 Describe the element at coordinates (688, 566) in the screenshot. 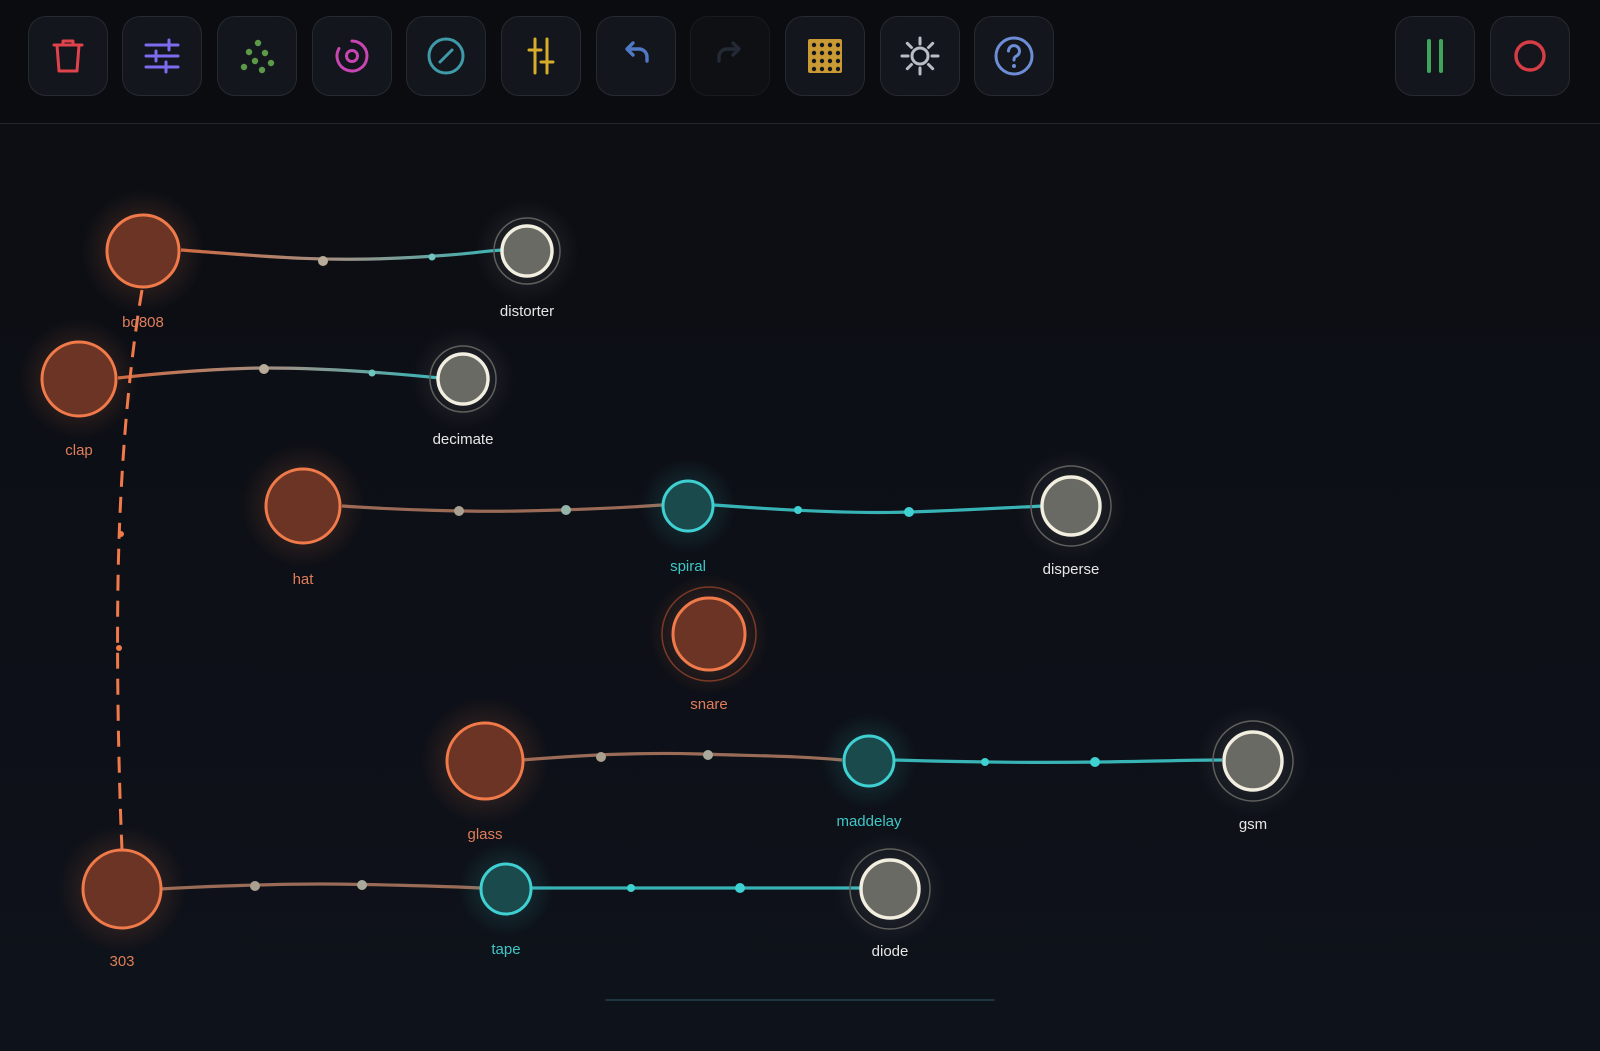

I see `node-label: spiral` at that location.